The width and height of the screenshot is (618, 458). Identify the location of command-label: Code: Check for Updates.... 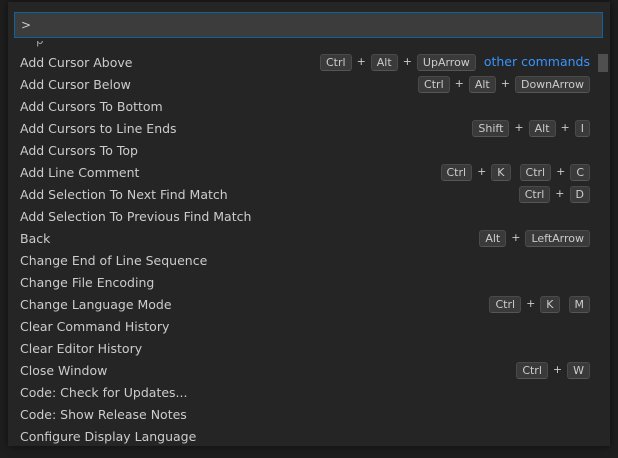
(104, 392).